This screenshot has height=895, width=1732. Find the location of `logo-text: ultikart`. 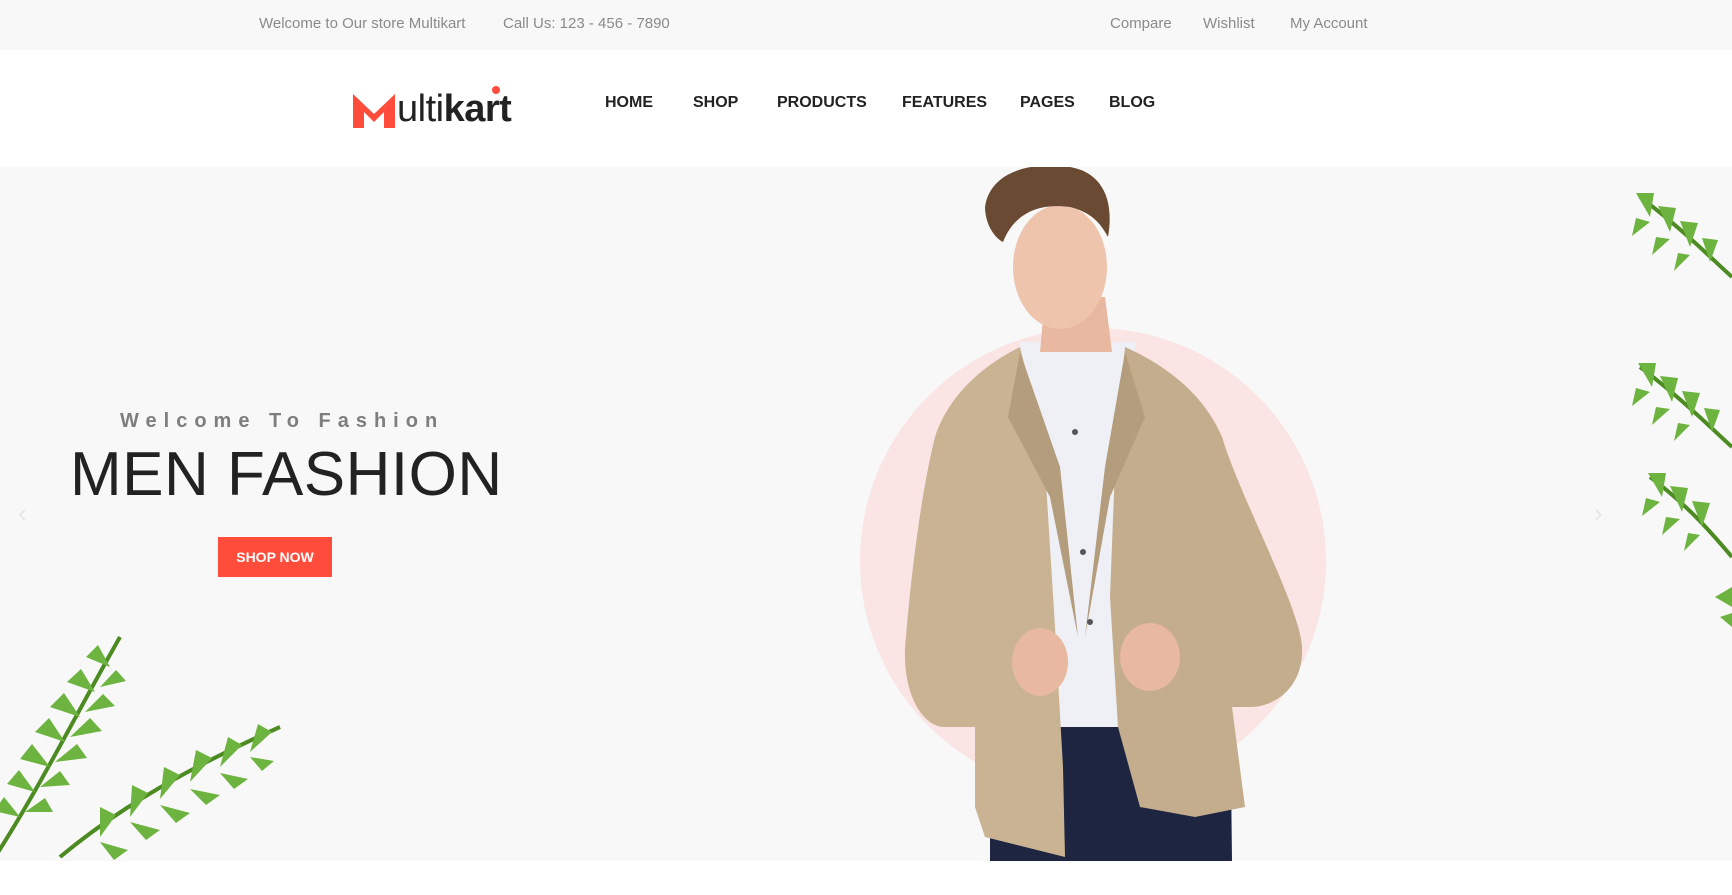

logo-text: ultikart is located at coordinates (454, 108).